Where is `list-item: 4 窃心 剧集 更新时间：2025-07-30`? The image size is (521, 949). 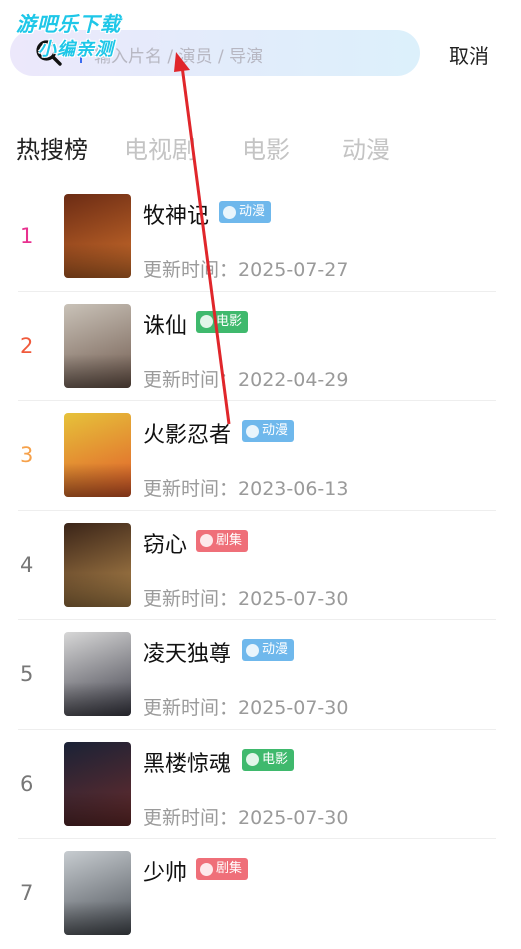
list-item: 4 窃心 剧集 更新时间：2025-07-30 is located at coordinates (260, 565).